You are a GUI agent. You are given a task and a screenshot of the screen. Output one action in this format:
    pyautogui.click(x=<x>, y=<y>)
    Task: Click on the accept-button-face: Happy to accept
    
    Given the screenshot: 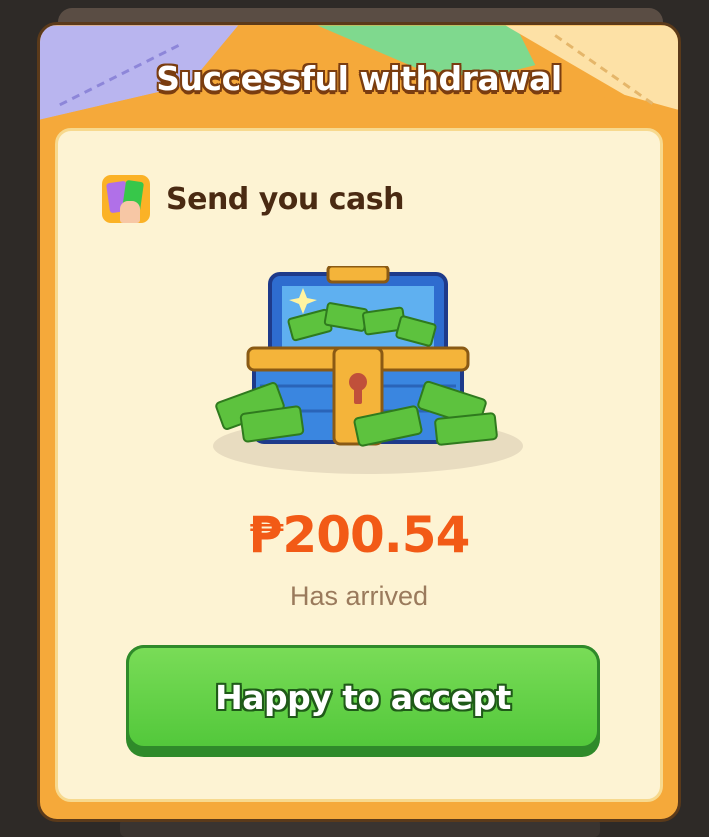 What is the action you would take?
    pyautogui.click(x=363, y=697)
    